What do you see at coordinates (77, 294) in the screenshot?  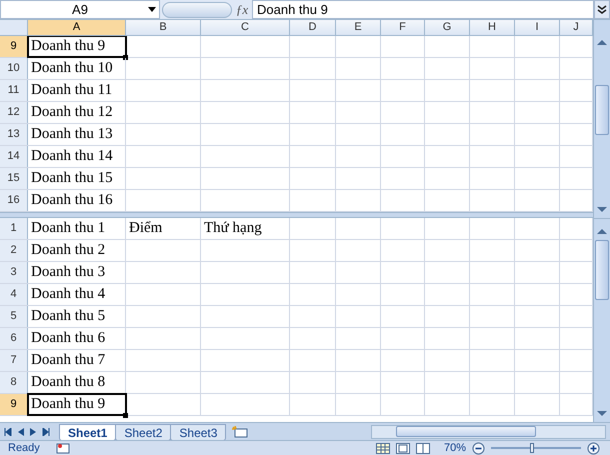 I see `cell: Doanh thu 4` at bounding box center [77, 294].